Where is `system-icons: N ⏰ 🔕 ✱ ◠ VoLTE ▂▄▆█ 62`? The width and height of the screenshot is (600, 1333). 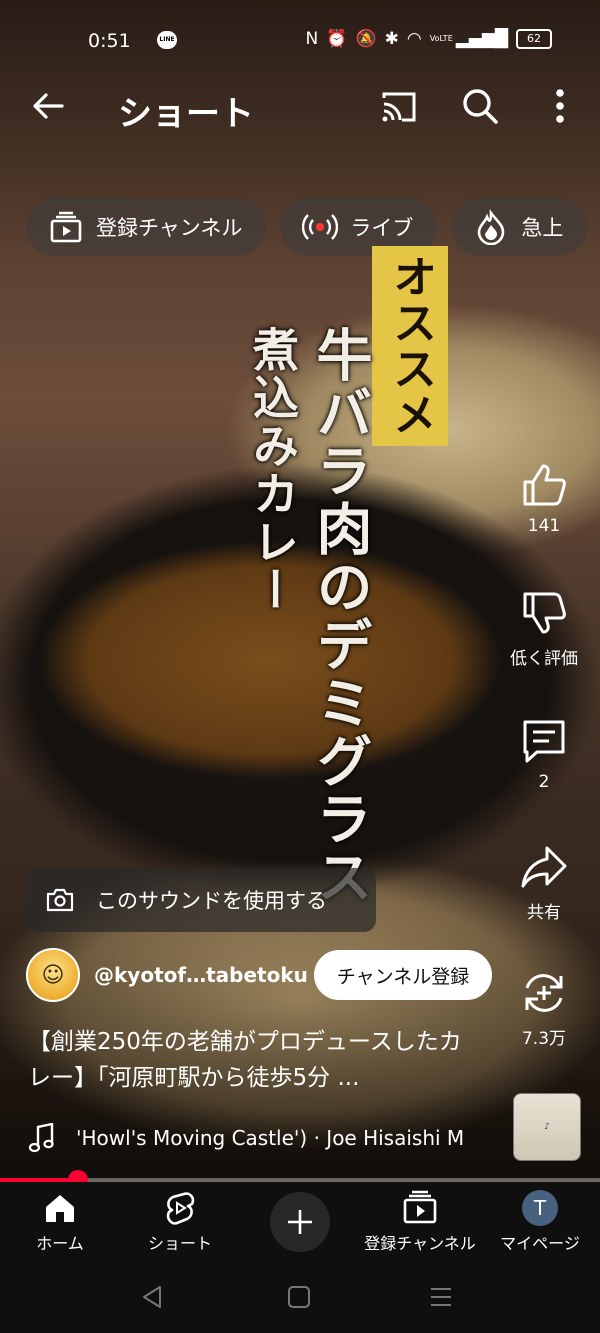 system-icons: N ⏰ 🔕 ✱ ◠ VoLTE ▂▄▆█ 62 is located at coordinates (429, 39).